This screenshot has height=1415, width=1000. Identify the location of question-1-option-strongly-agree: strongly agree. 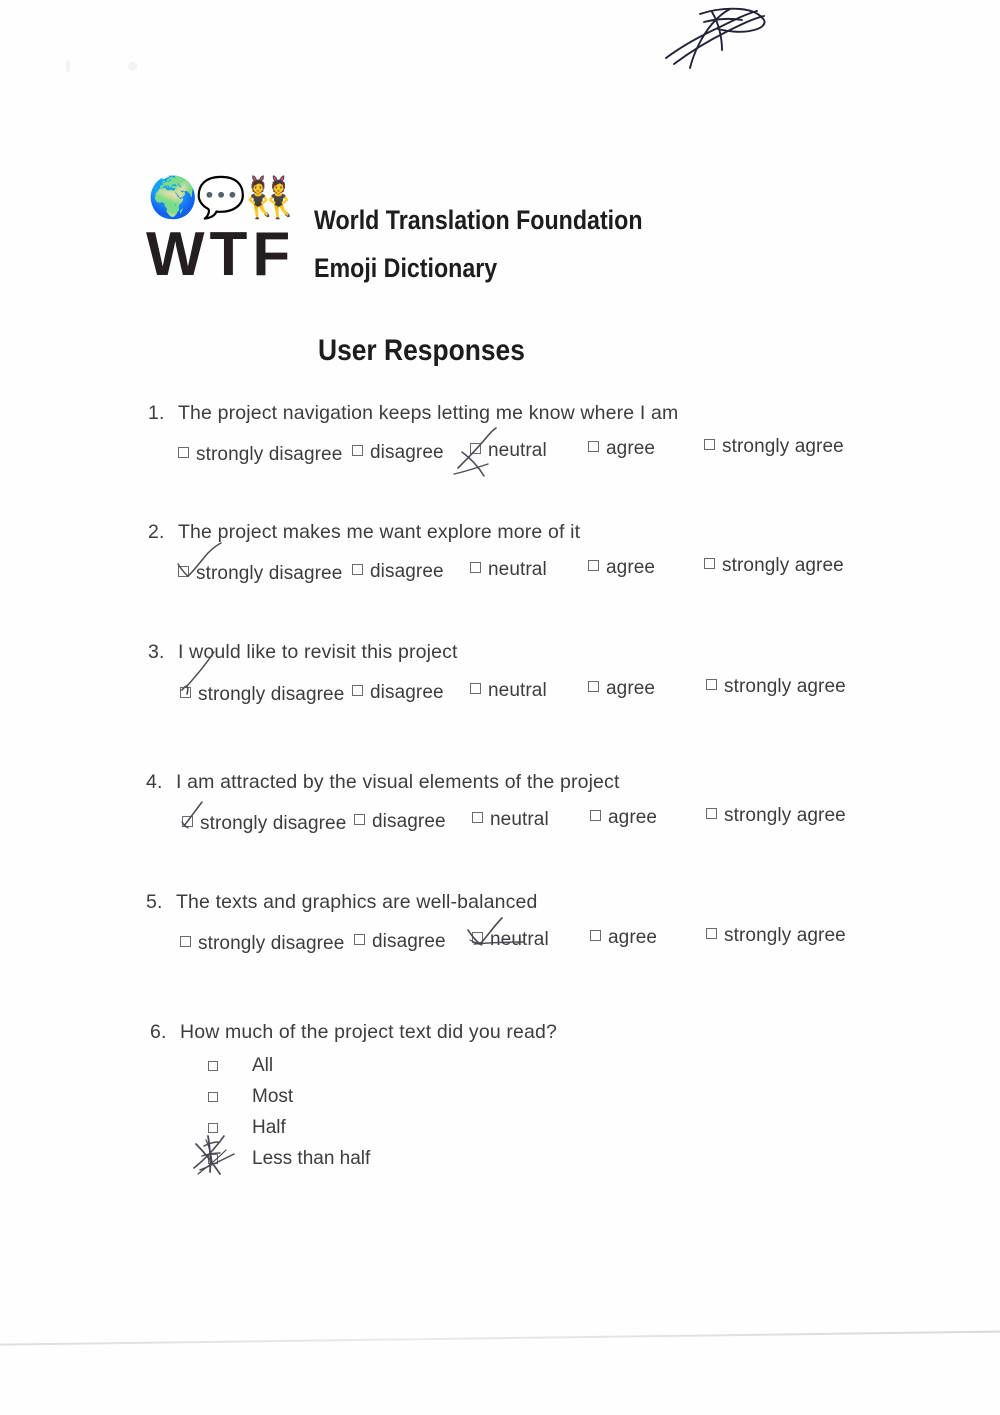
(774, 447).